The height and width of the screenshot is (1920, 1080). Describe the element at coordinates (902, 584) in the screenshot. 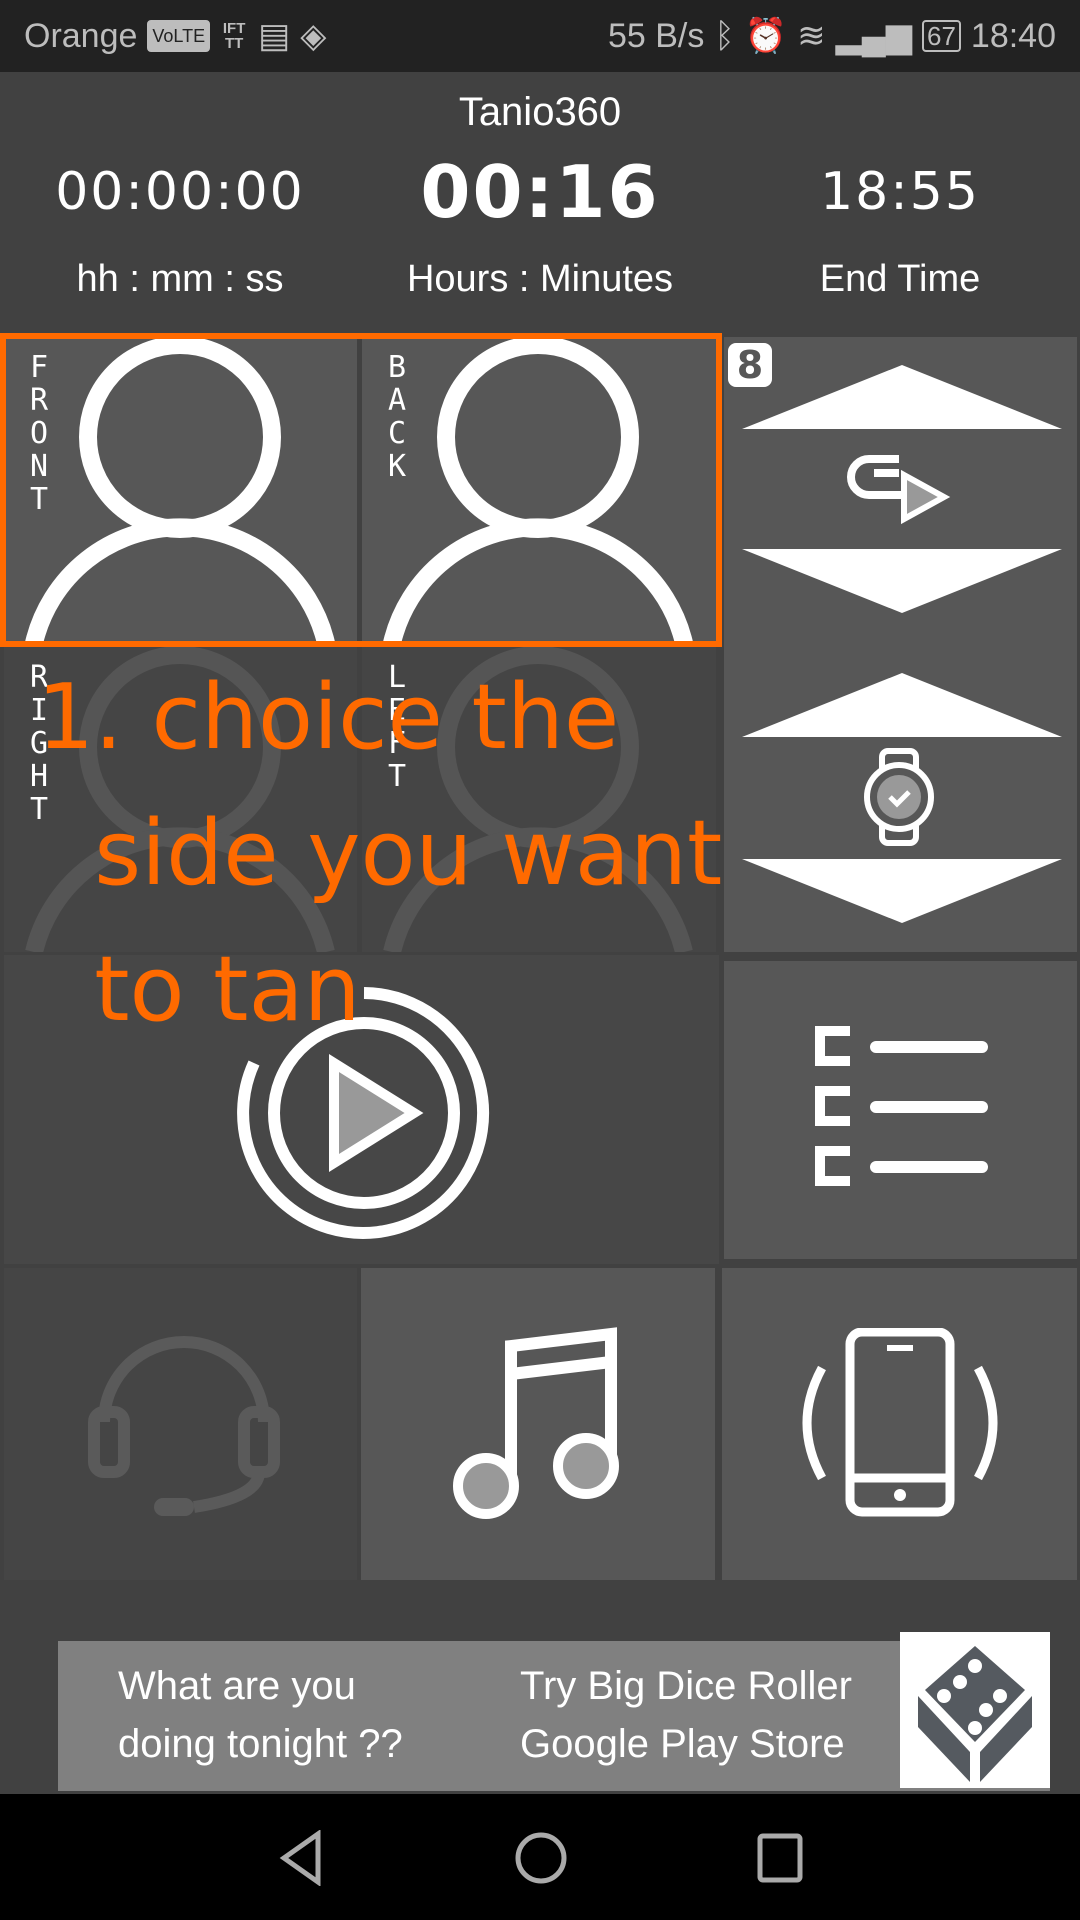

I see `rotation-down-arrow` at that location.